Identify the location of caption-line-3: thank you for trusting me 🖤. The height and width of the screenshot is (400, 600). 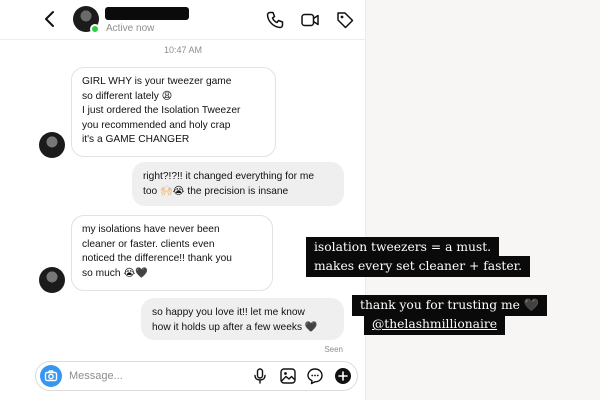
(450, 305).